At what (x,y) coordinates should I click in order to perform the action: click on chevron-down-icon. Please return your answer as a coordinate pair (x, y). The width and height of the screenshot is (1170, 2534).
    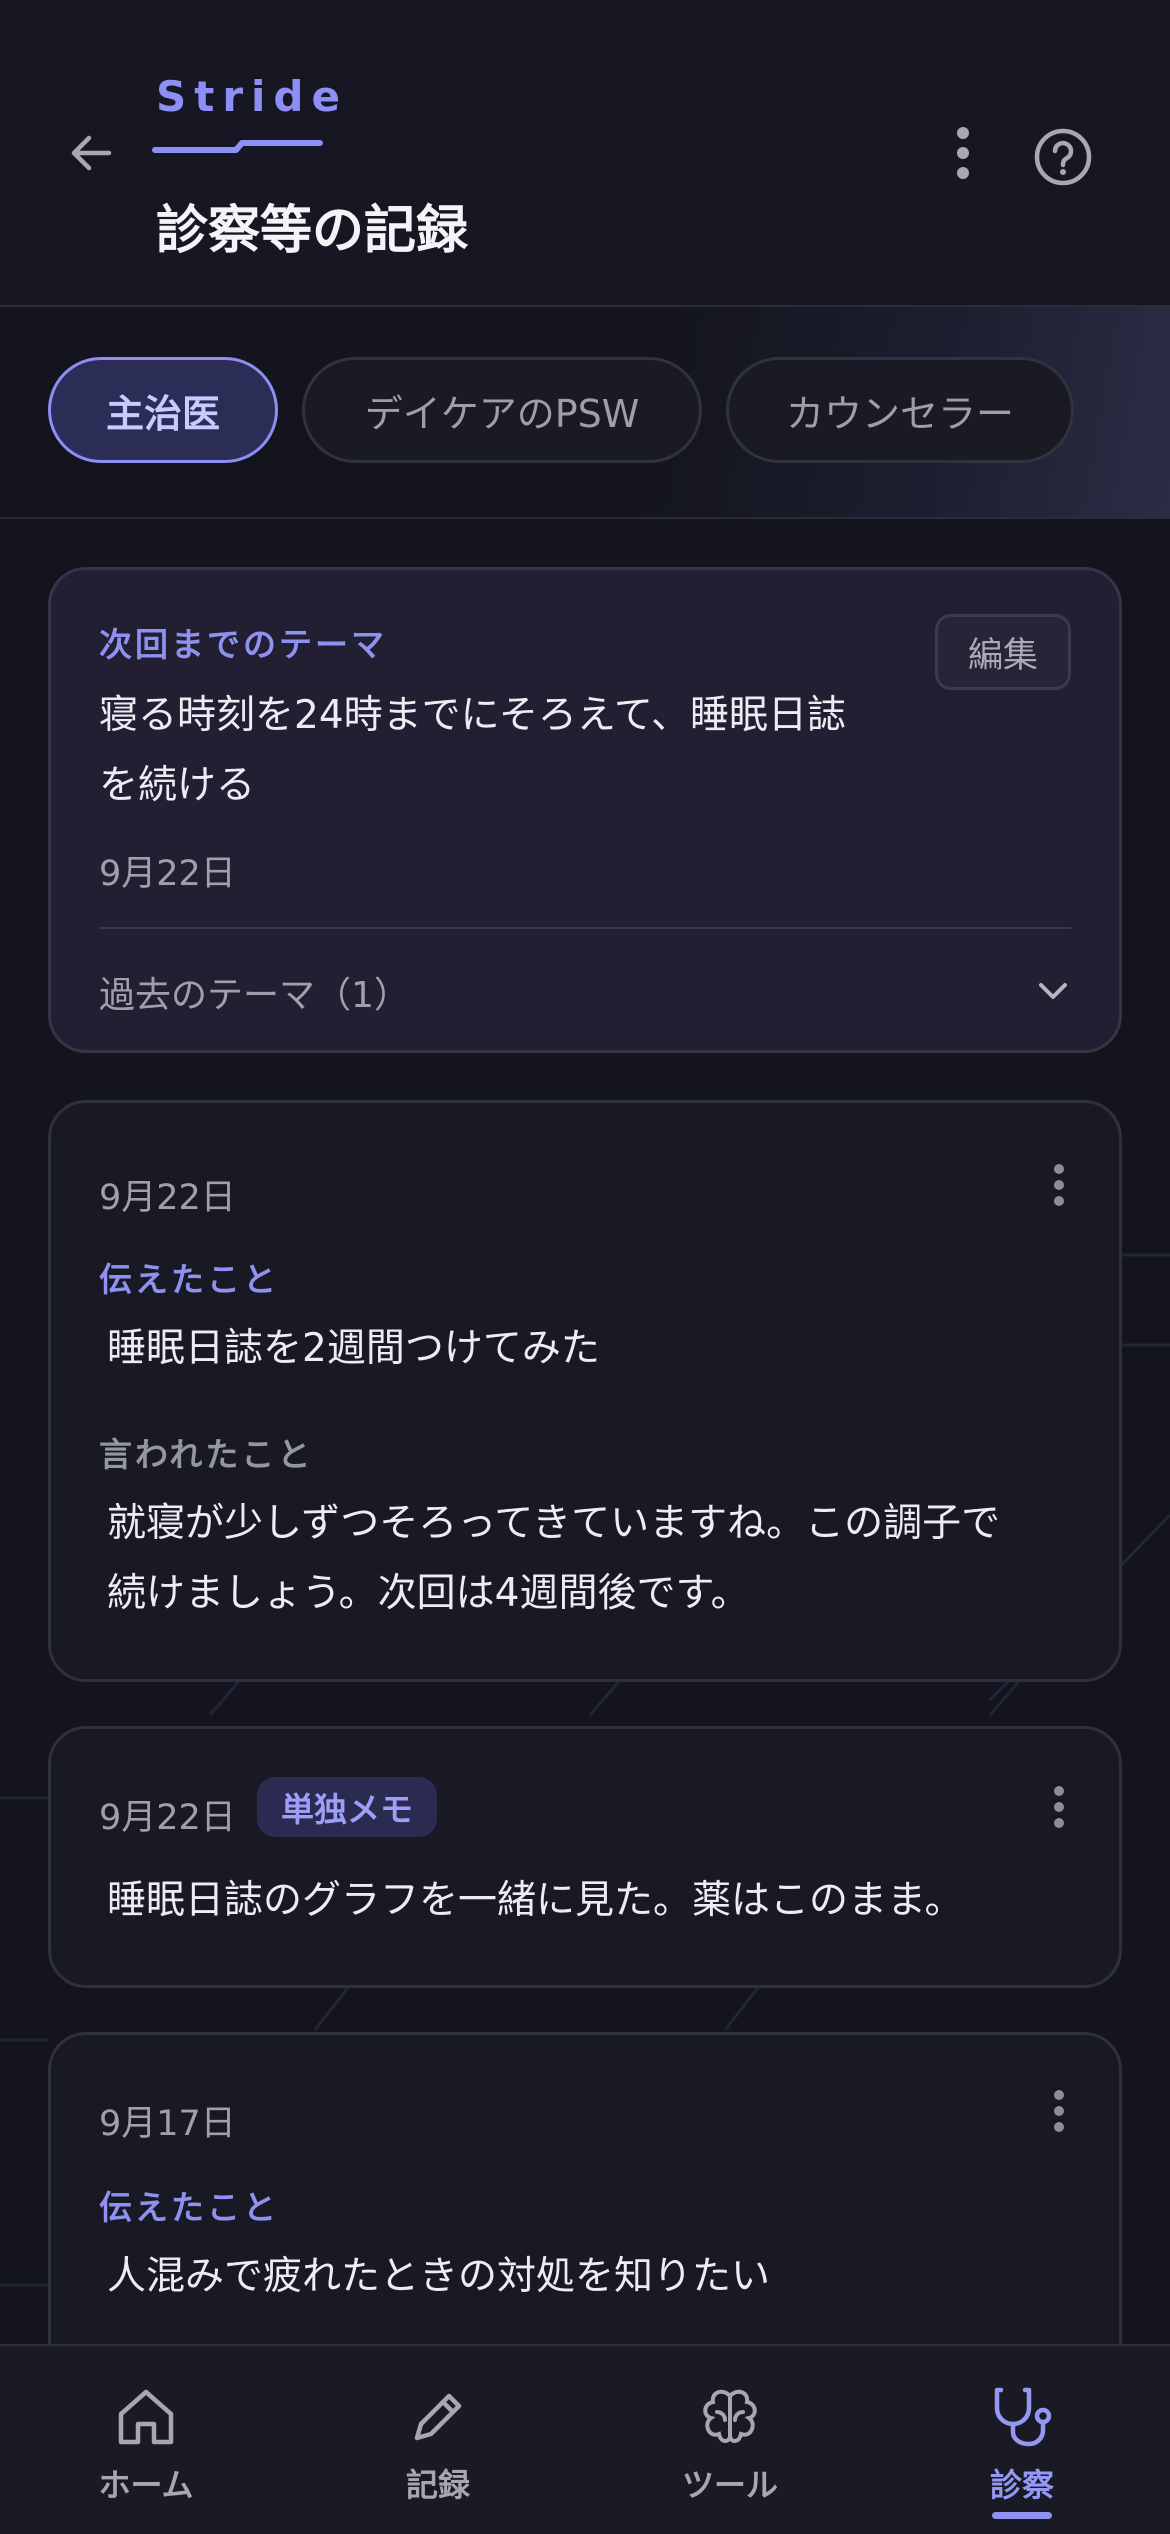
    Looking at the image, I should click on (1053, 991).